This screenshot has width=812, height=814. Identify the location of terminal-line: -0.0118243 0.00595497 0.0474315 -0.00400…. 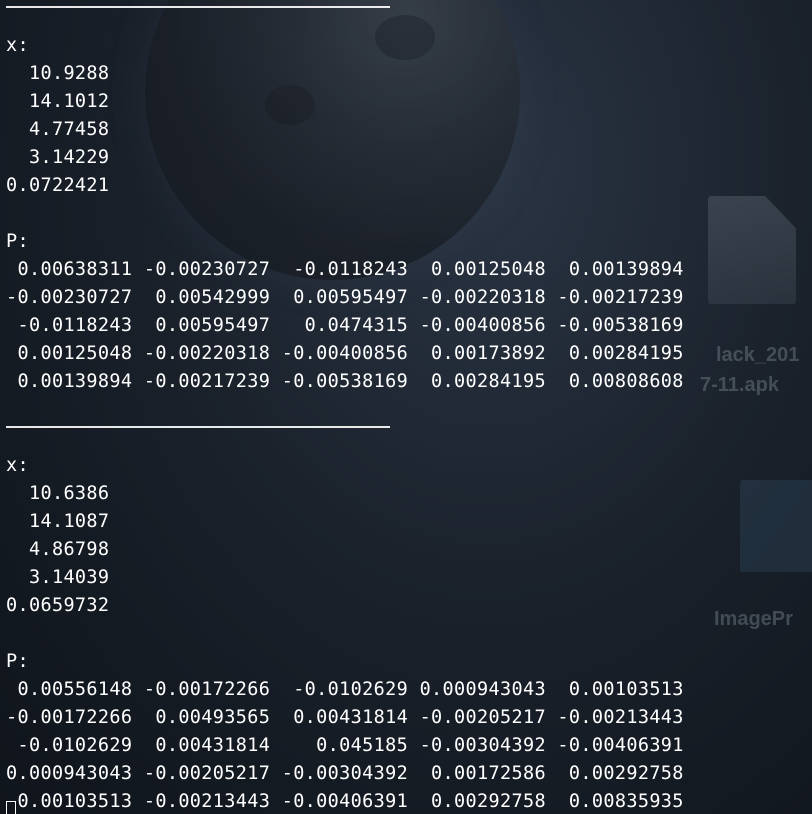
(345, 325).